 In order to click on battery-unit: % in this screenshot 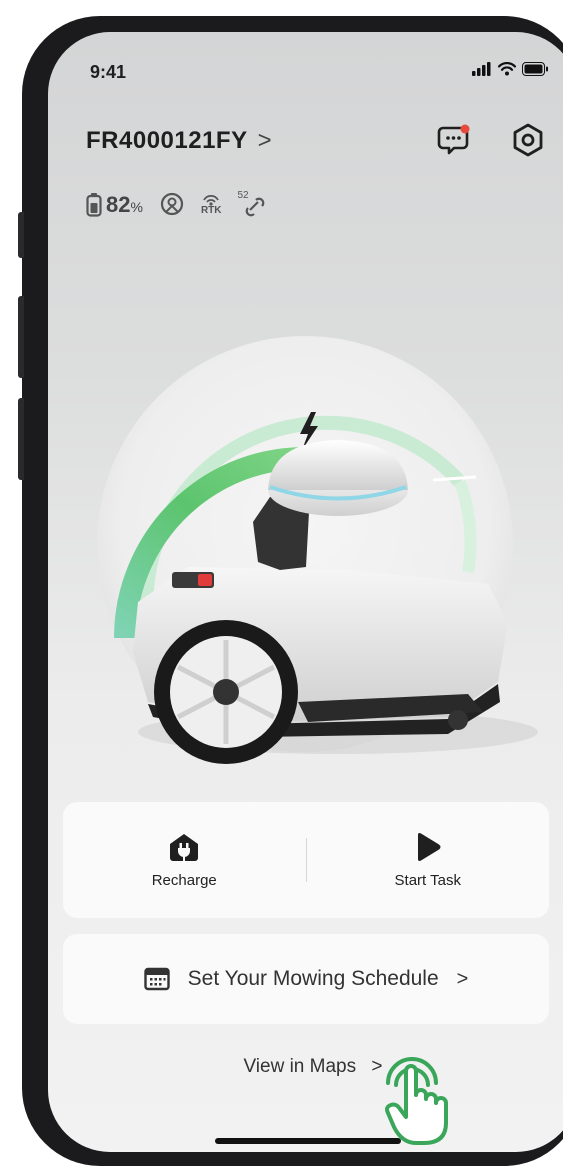, I will do `click(136, 207)`.